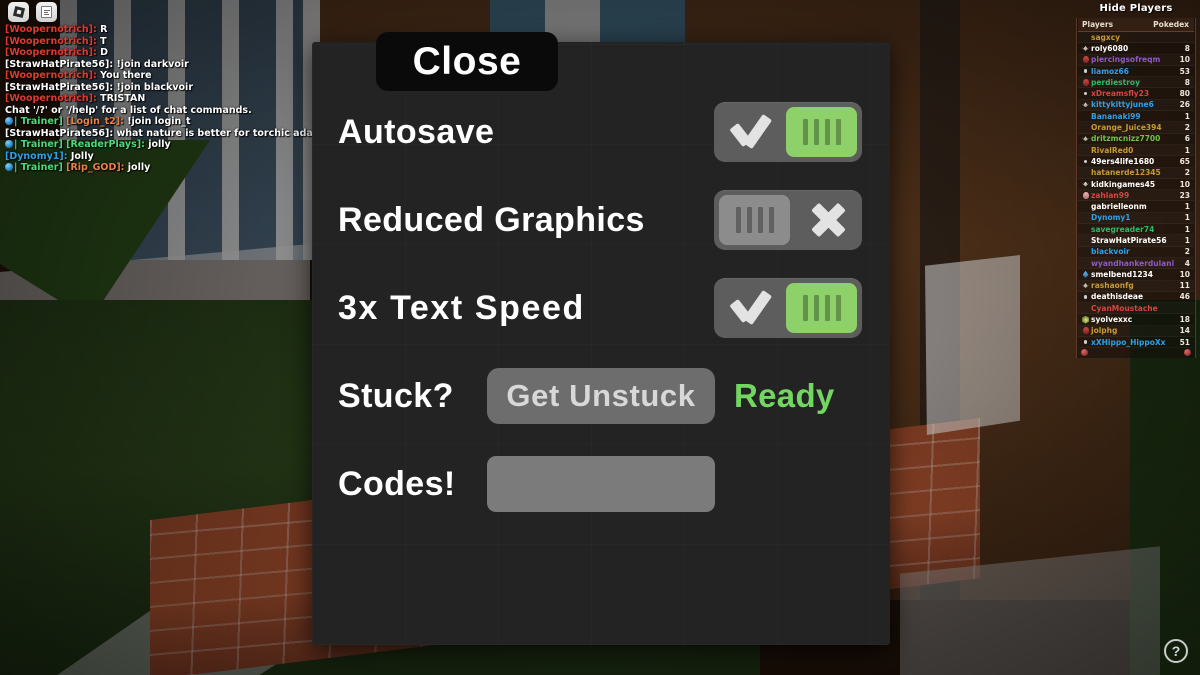 The height and width of the screenshot is (675, 1200). Describe the element at coordinates (1136, 343) in the screenshot. I see `player-list-row: xXHippo_HippoXx 51` at that location.